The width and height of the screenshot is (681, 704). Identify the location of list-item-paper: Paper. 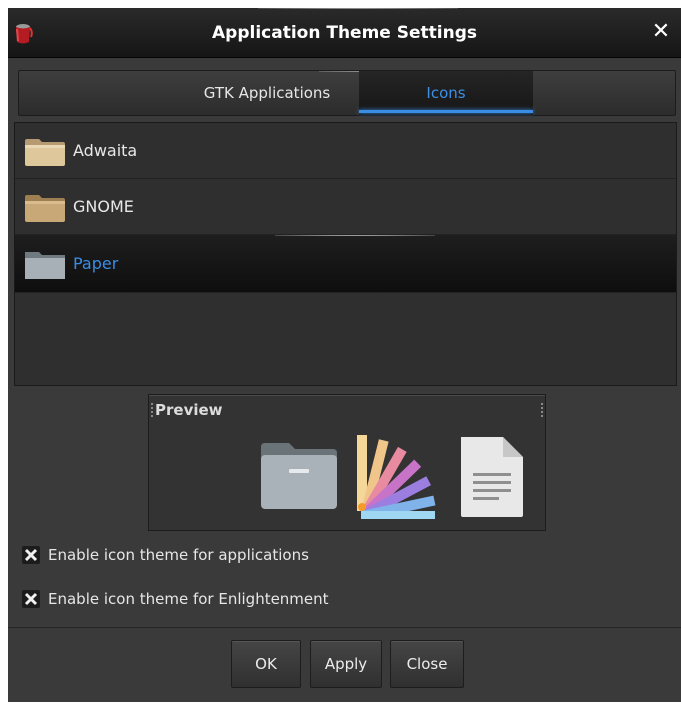
(345, 264).